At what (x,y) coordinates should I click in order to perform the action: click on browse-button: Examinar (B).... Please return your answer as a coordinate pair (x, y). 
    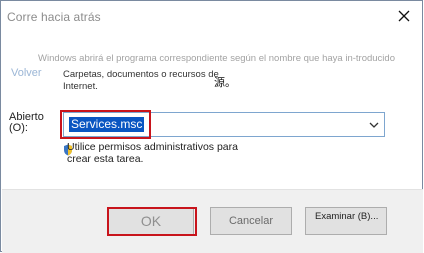
    Looking at the image, I should click on (346, 221).